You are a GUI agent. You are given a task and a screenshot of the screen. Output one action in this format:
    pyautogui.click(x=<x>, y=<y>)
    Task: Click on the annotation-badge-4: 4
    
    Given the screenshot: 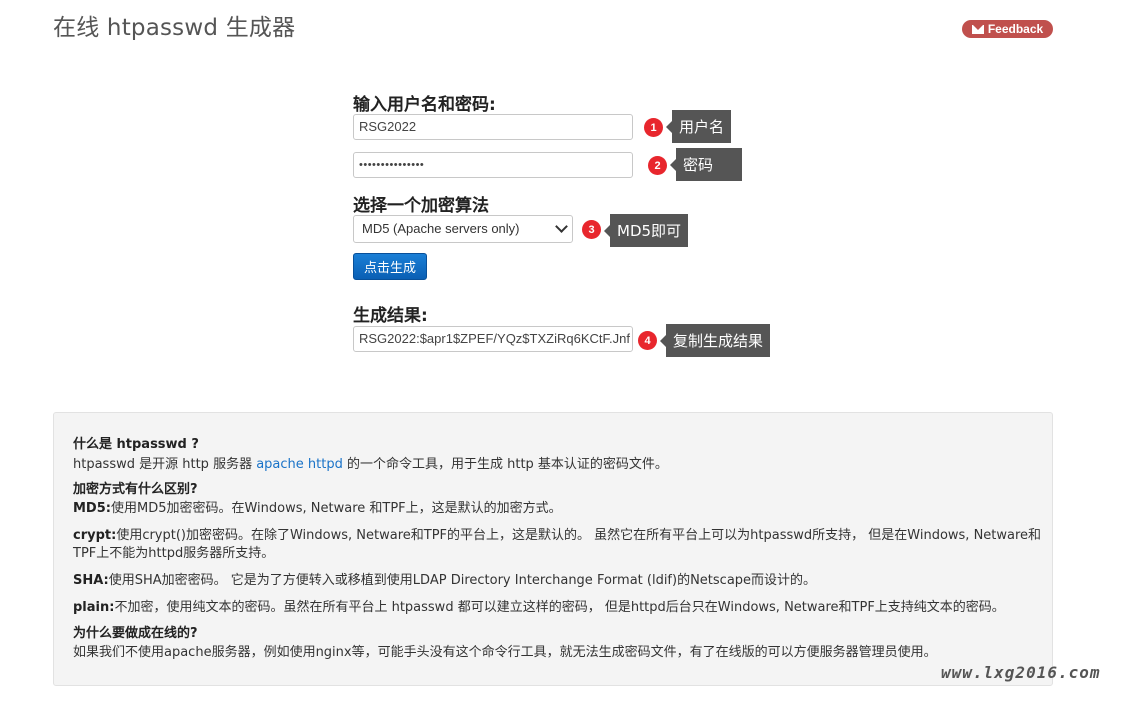 What is the action you would take?
    pyautogui.click(x=647, y=340)
    